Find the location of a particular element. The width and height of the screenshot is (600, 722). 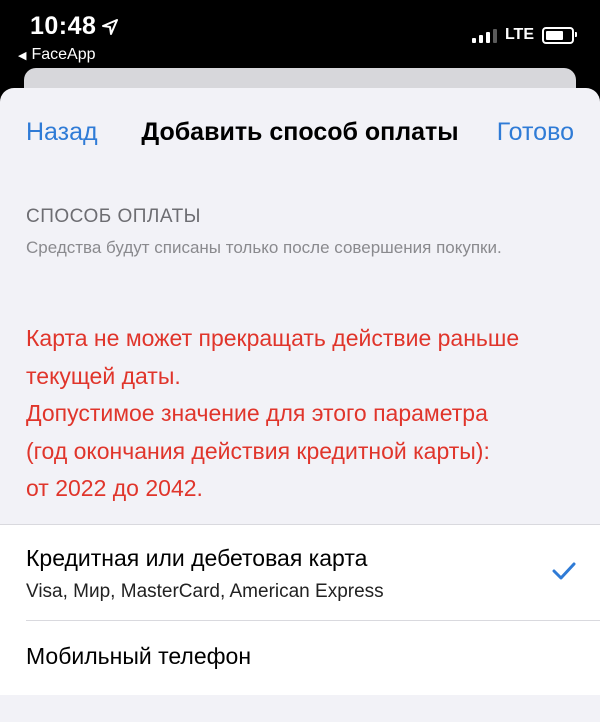

error-line: текущей даты. is located at coordinates (103, 375).